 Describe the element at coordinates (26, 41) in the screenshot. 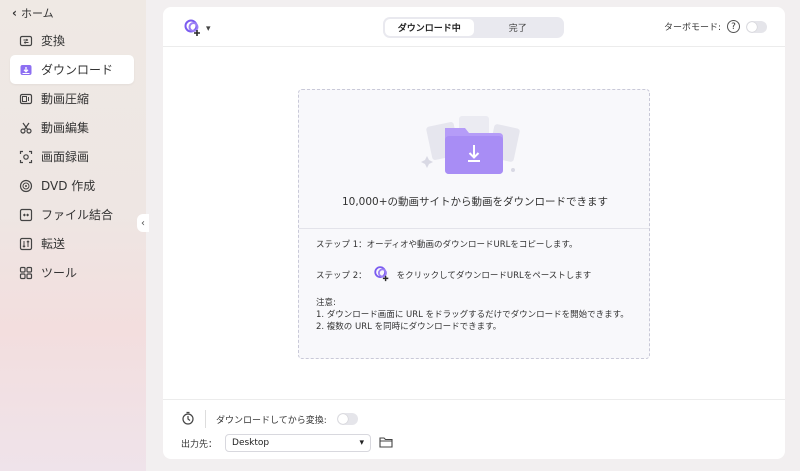

I see `convert-icon` at that location.